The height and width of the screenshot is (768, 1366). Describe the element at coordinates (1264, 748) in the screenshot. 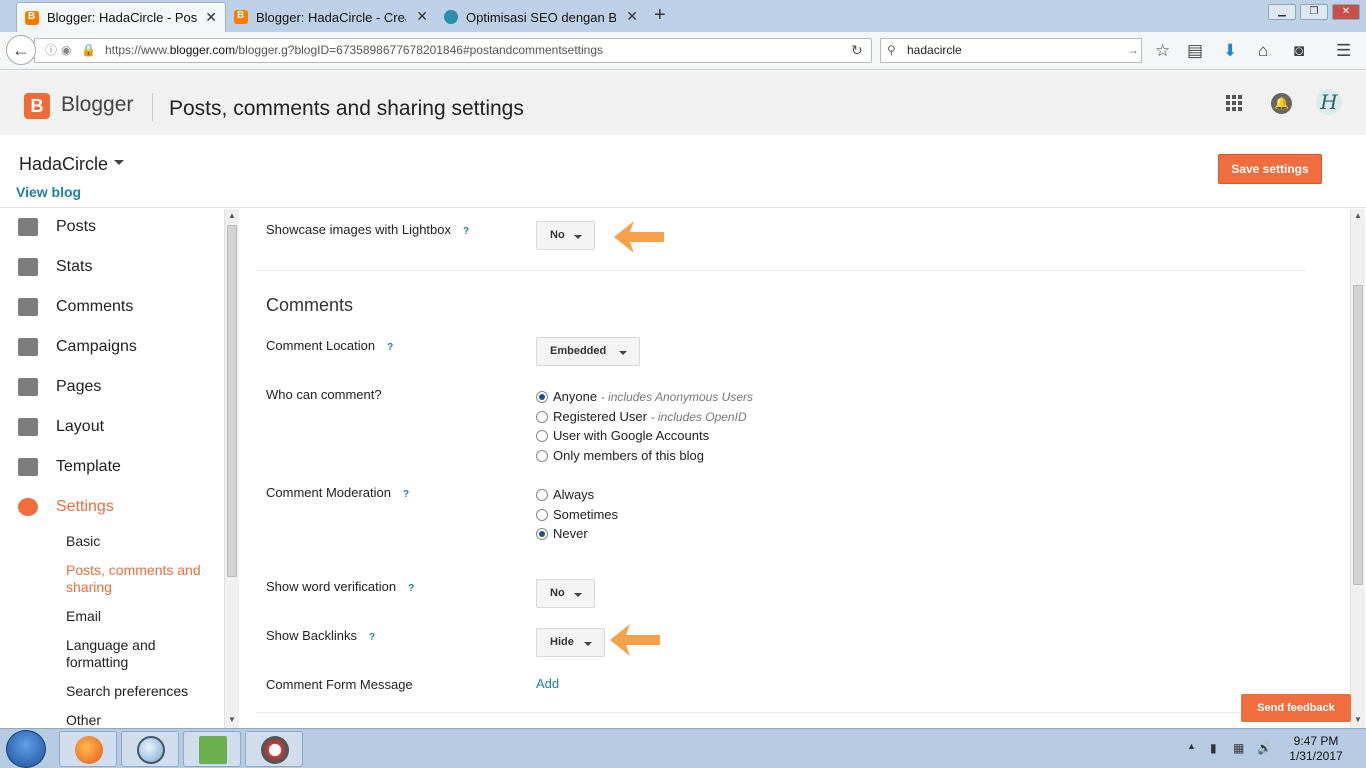

I see `volume-icon: 🔊` at that location.